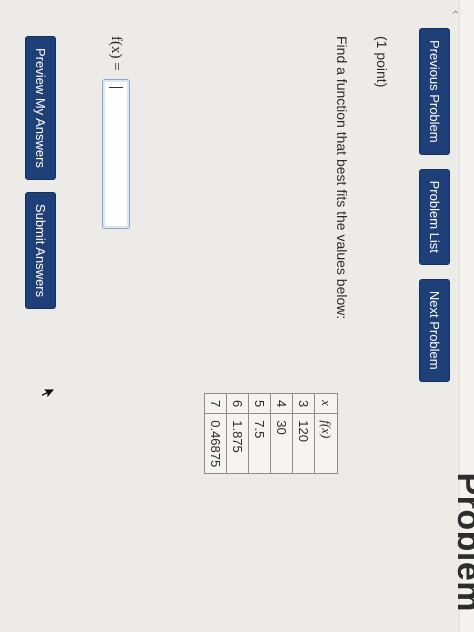 This screenshot has width=474, height=632. I want to click on table-cell-x: 6, so click(237, 403).